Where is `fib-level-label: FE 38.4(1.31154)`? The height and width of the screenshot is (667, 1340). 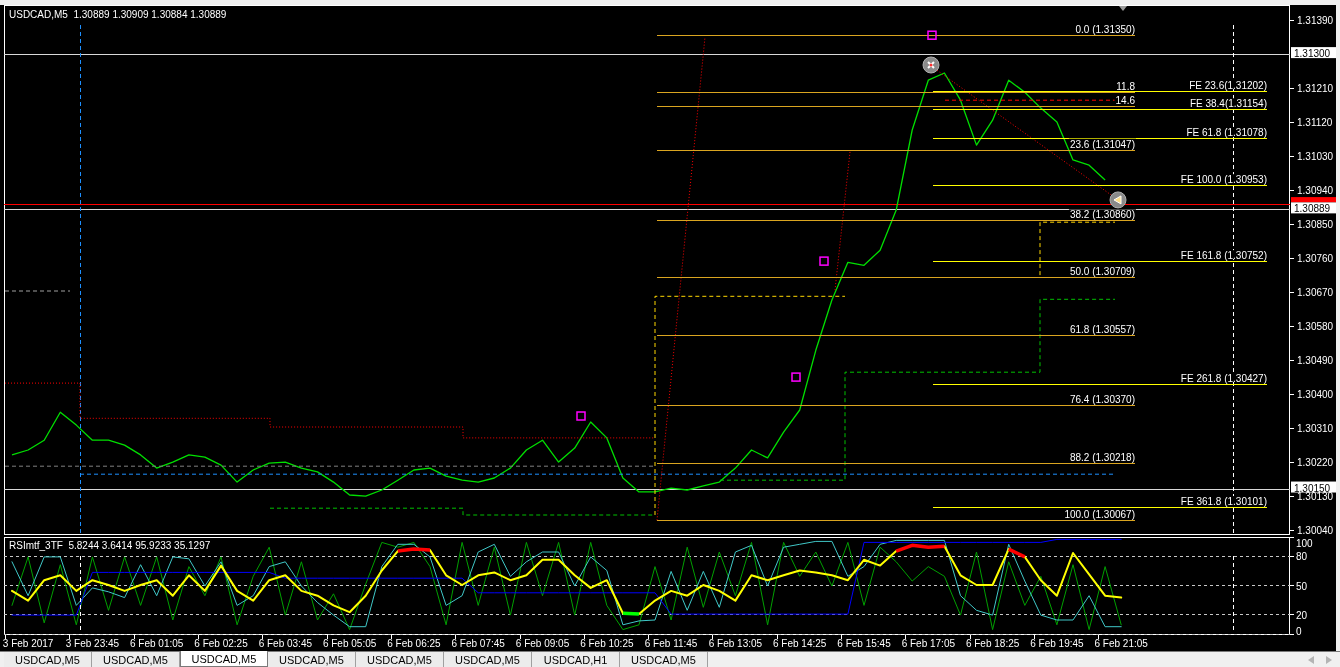 fib-level-label: FE 38.4(1.31154) is located at coordinates (1228, 104).